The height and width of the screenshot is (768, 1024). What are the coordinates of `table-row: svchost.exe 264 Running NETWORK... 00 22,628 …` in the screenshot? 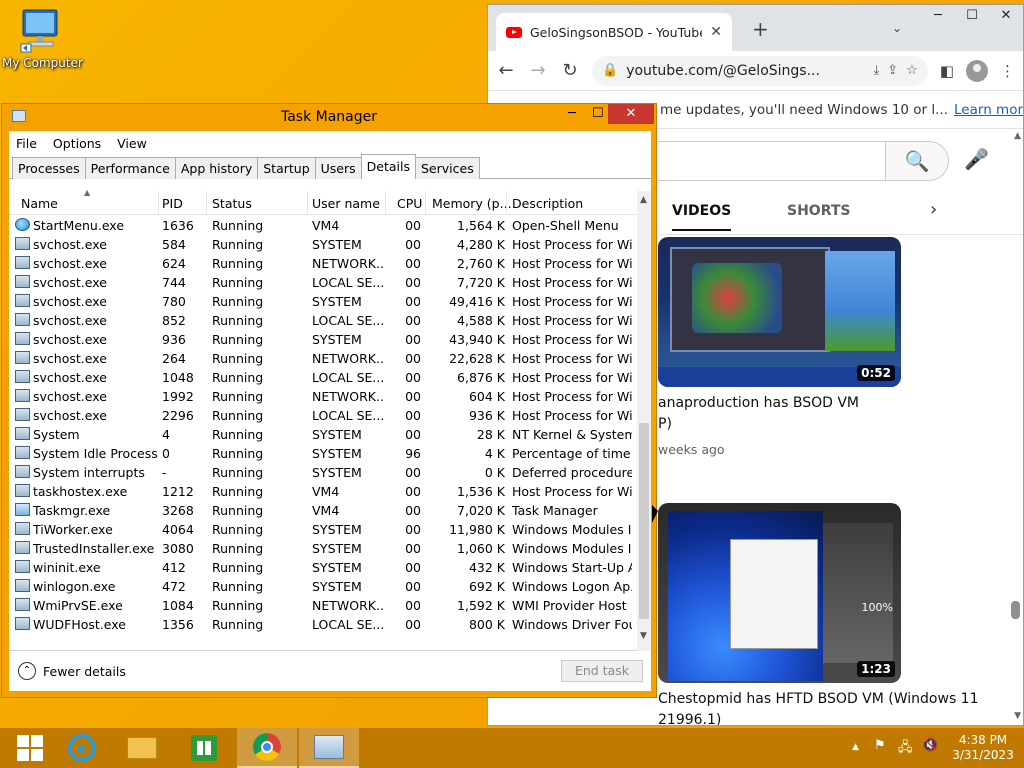 It's located at (323, 357).